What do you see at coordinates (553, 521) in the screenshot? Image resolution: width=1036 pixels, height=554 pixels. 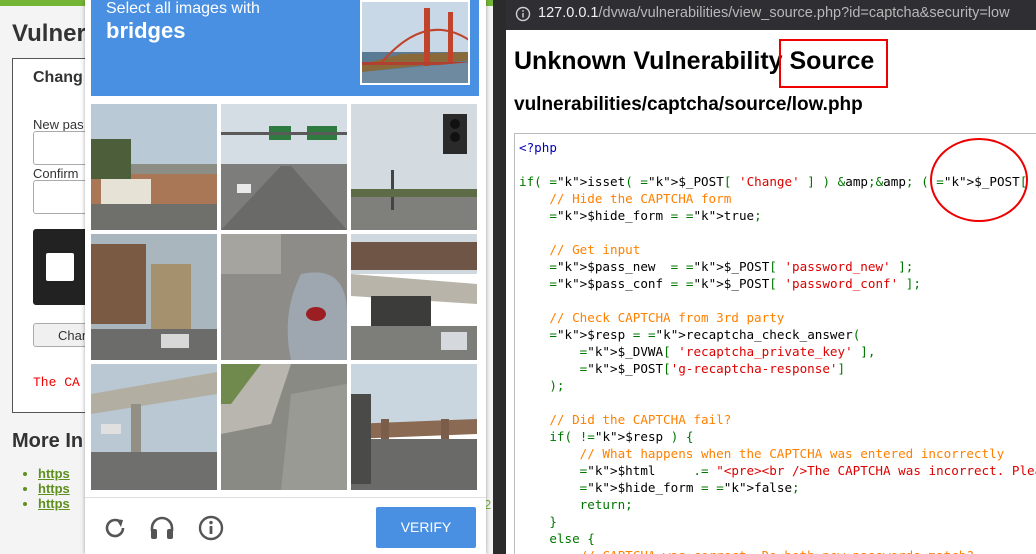 I see `code-line: }` at bounding box center [553, 521].